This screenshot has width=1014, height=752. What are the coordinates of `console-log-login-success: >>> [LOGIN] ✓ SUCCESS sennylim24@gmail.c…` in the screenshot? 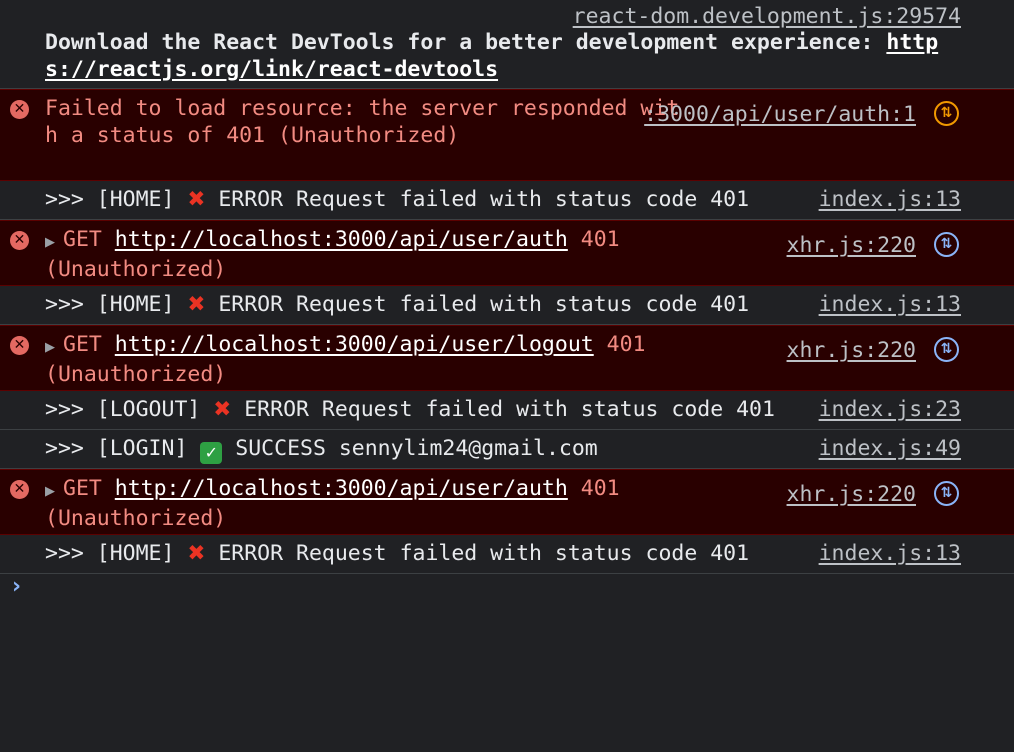 It's located at (507, 449).